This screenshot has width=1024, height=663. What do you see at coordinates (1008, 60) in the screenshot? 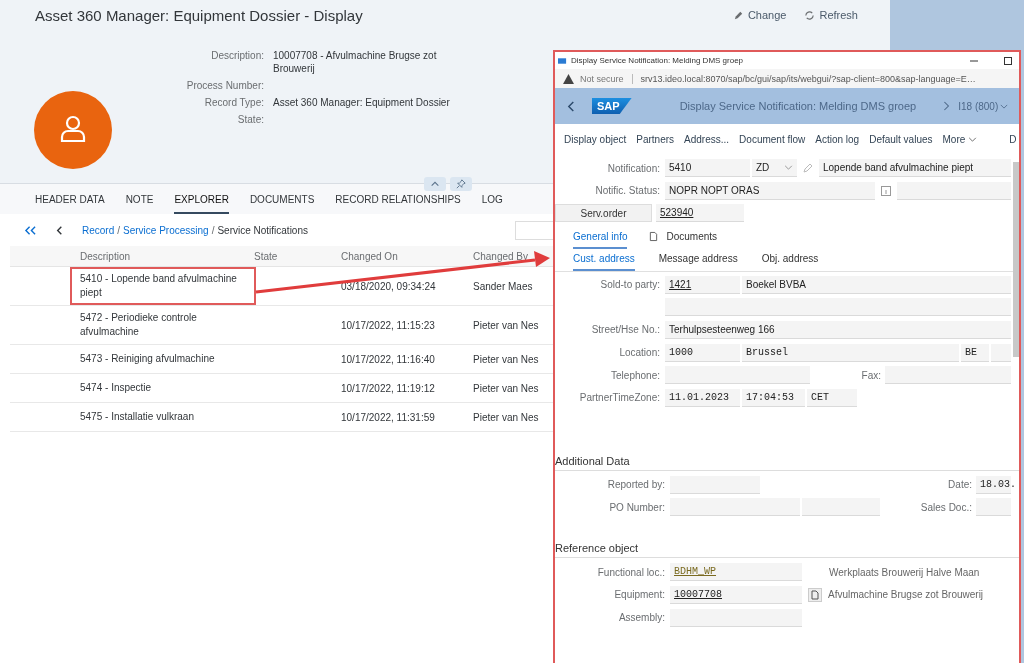
I see `maximize-icon` at bounding box center [1008, 60].